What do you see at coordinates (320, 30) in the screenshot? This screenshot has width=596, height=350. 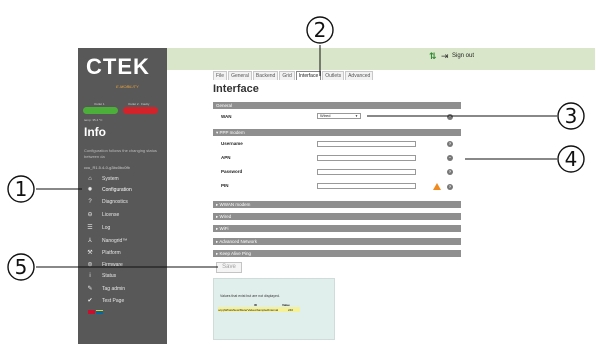 I see `callout-2: 2` at bounding box center [320, 30].